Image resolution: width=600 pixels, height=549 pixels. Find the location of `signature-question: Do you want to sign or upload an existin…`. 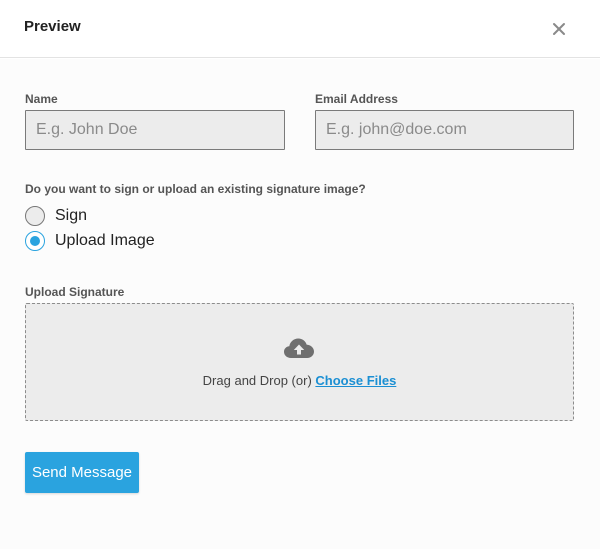

signature-question: Do you want to sign or upload an existin… is located at coordinates (195, 189).